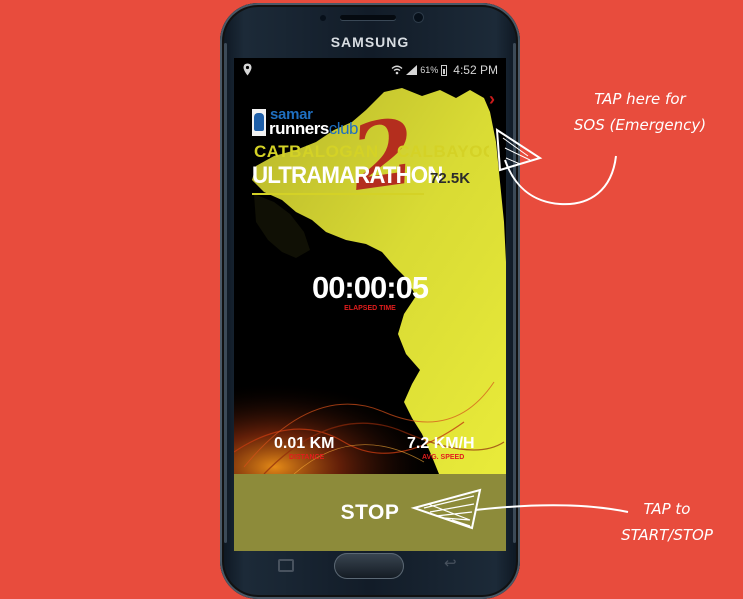  What do you see at coordinates (667, 509) in the screenshot?
I see `stop-annotation-line-1: TAP to` at bounding box center [667, 509].